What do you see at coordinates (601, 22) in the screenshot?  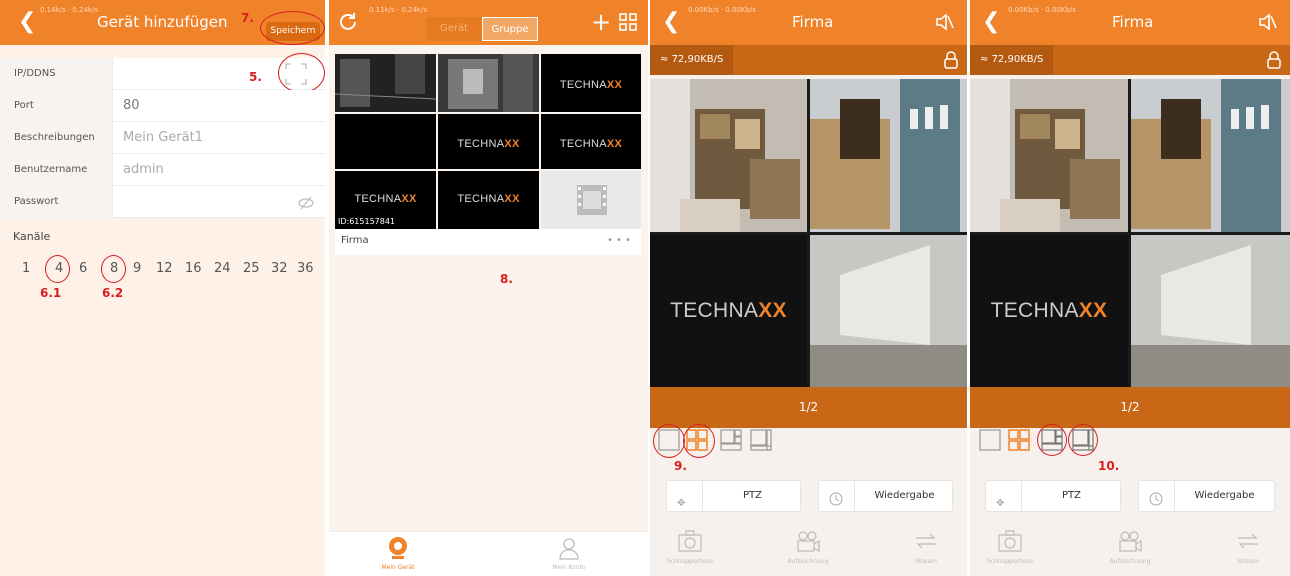 I see `add-icon: +` at bounding box center [601, 22].